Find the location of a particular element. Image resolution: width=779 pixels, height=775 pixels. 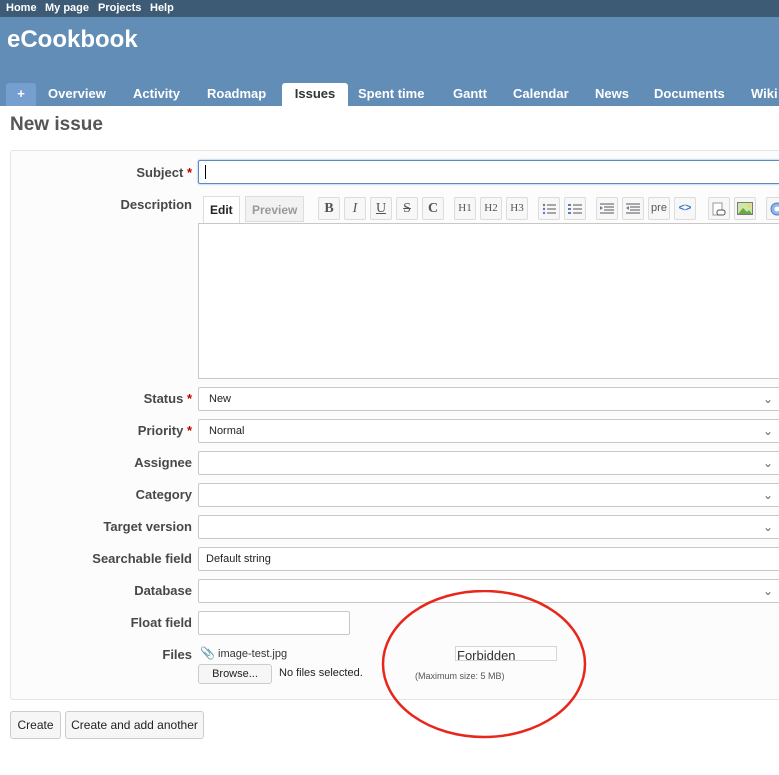

attachment-item: 📎 image-test.jpg is located at coordinates (243, 653).